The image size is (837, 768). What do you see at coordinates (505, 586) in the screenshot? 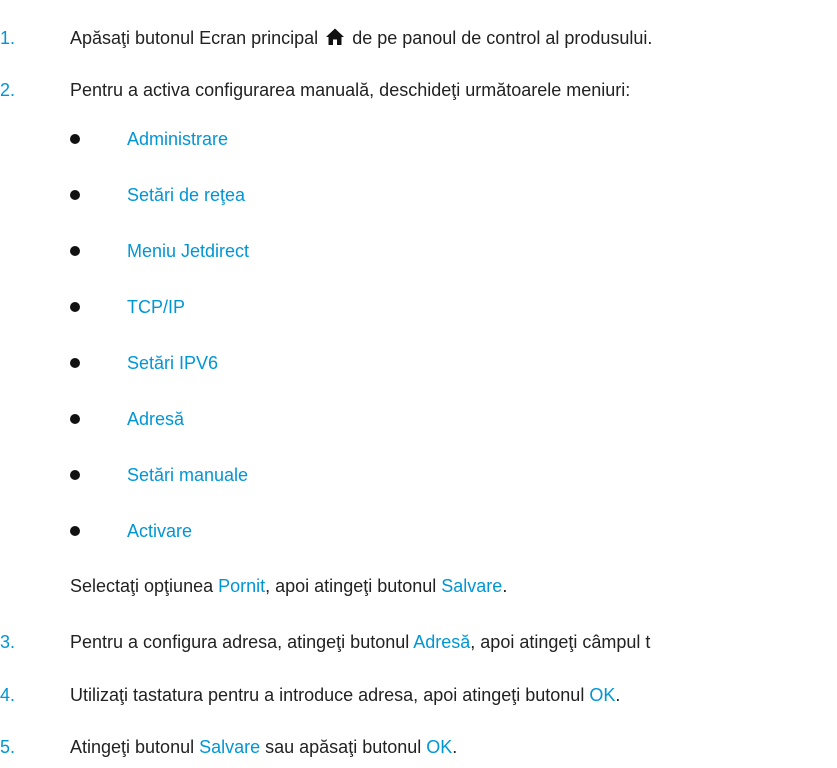
I see `note-part: .` at bounding box center [505, 586].